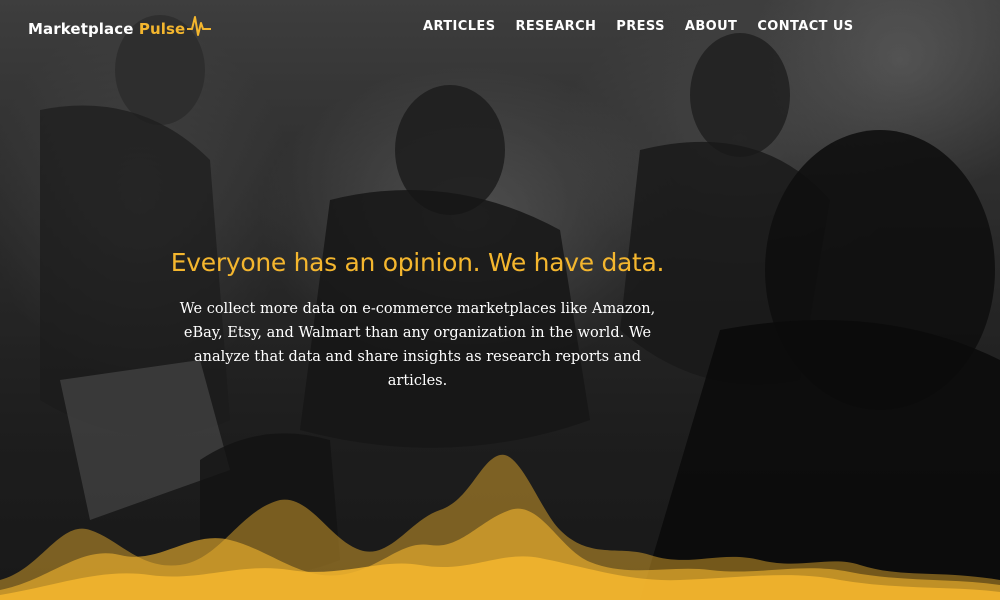 The image size is (1000, 600). Describe the element at coordinates (805, 26) in the screenshot. I see `nav-contact-us: CONTACT US` at that location.